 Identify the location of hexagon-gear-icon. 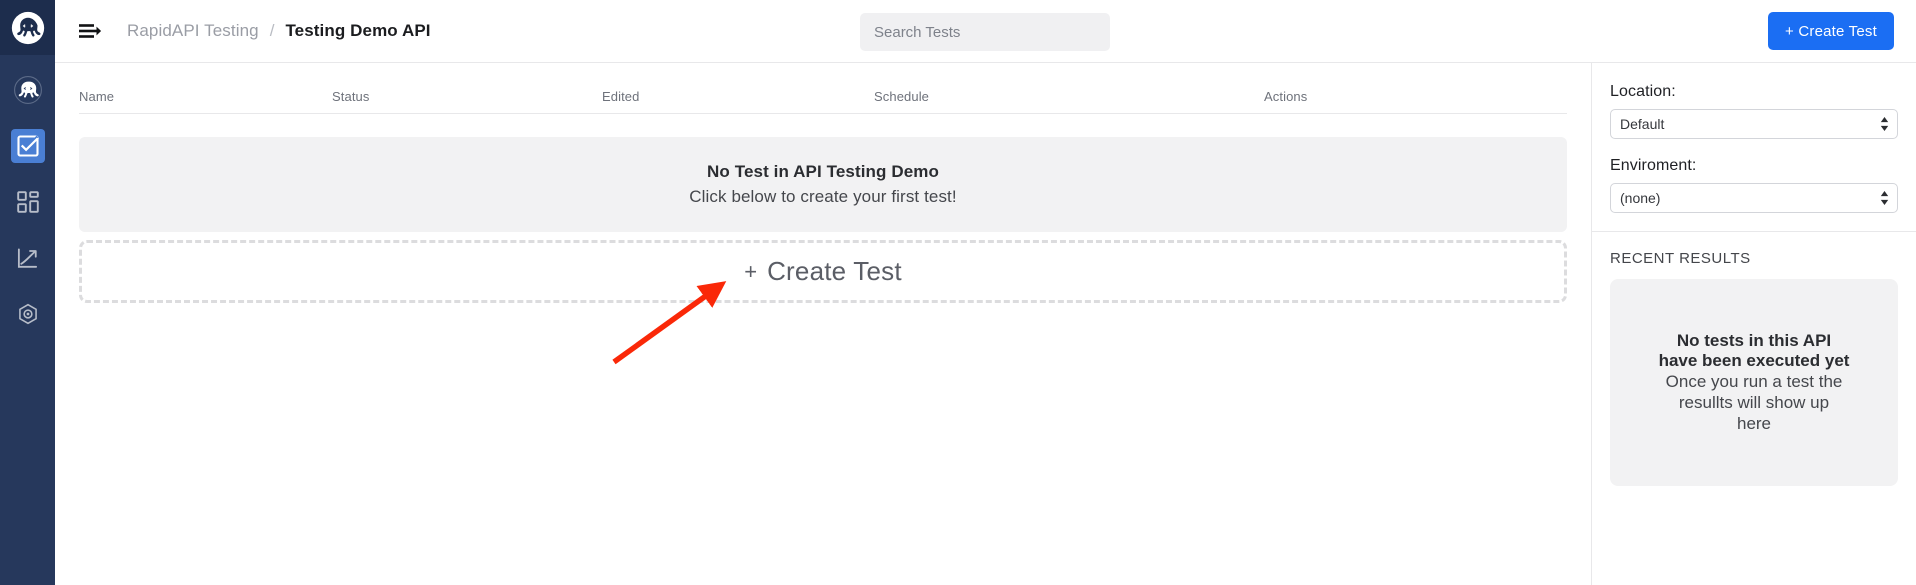
(27, 314).